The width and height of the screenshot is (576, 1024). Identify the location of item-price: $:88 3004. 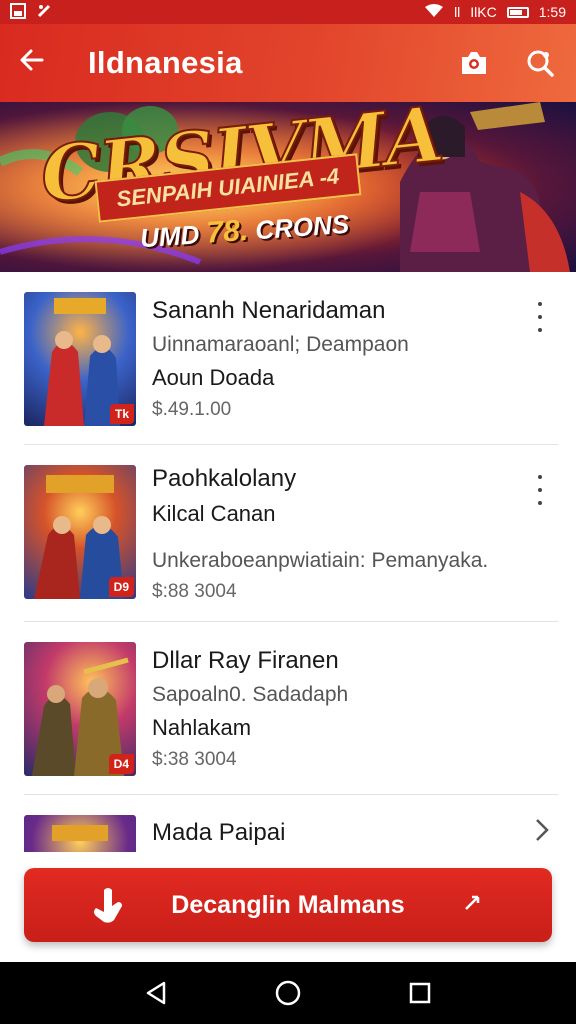
(194, 591).